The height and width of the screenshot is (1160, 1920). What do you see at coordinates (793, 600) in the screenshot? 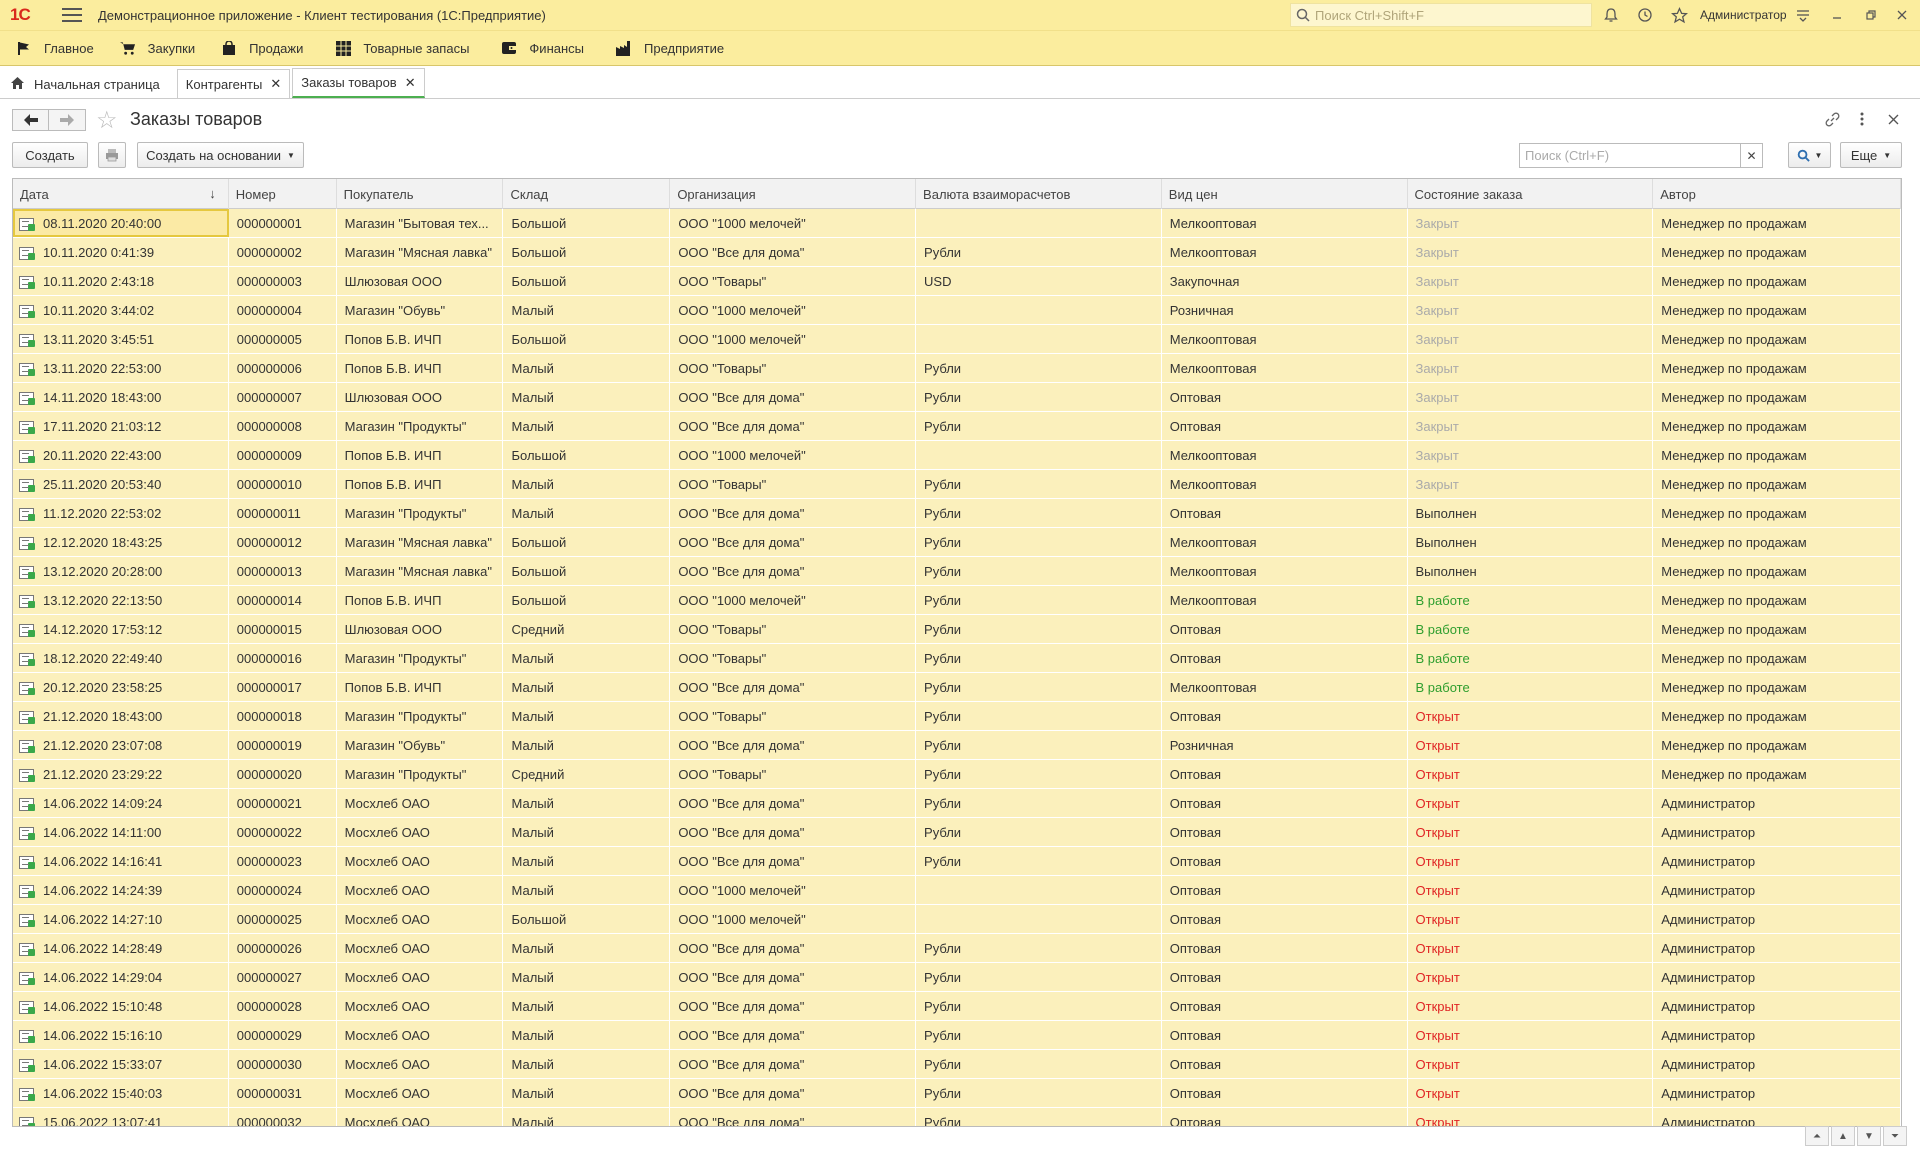
I see `cell-organization: ООО "1000 мелочей"` at bounding box center [793, 600].